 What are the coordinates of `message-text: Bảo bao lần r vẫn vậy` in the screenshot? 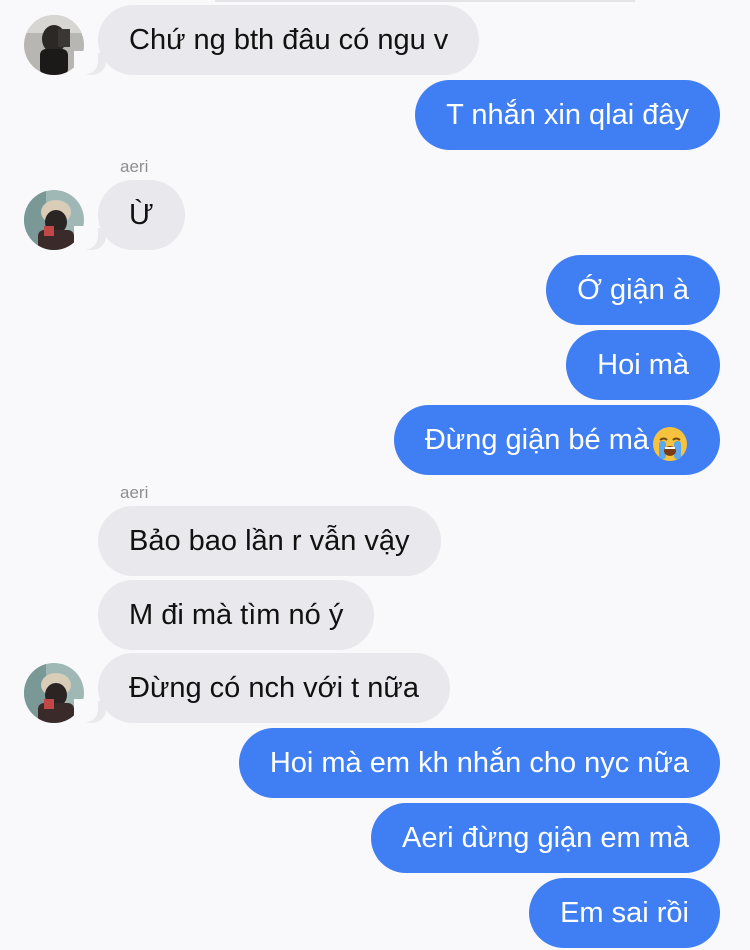 It's located at (269, 541).